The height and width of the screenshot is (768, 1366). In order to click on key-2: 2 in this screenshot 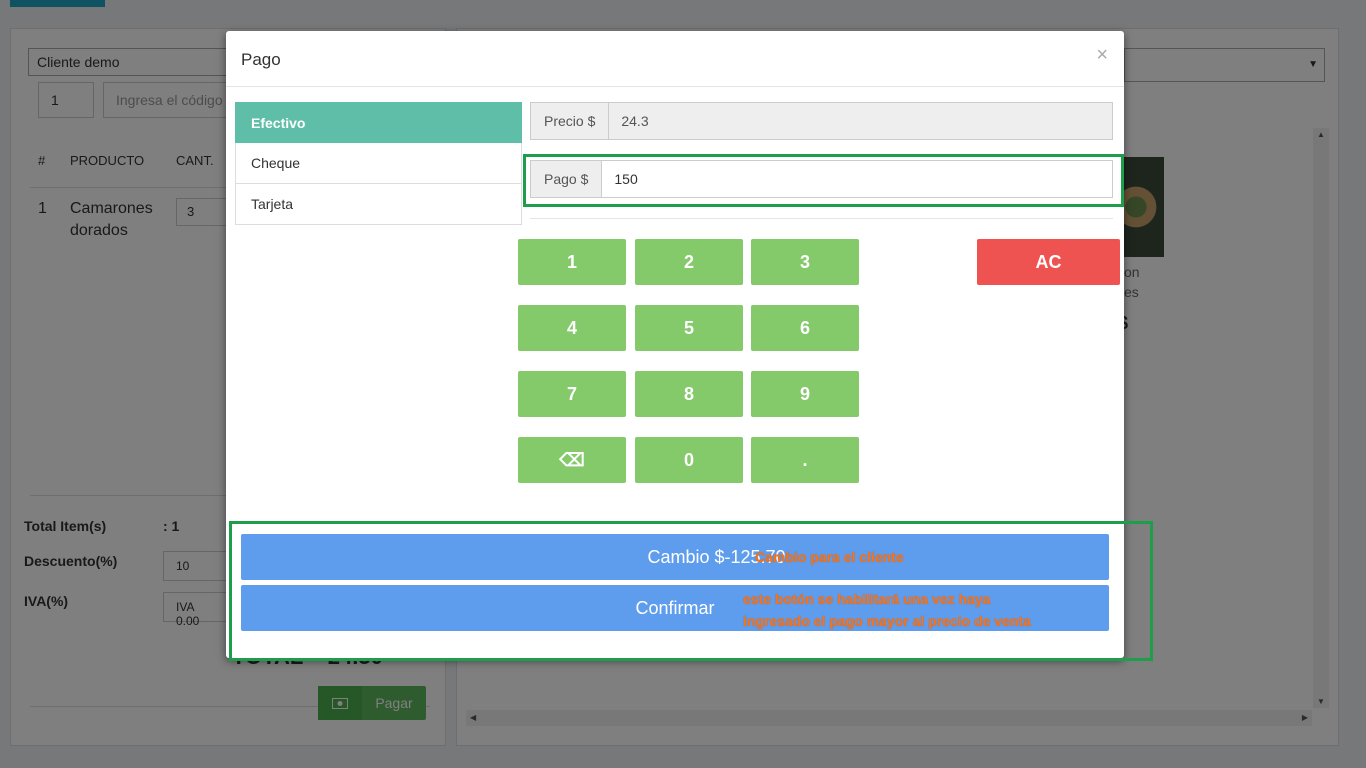, I will do `click(689, 262)`.